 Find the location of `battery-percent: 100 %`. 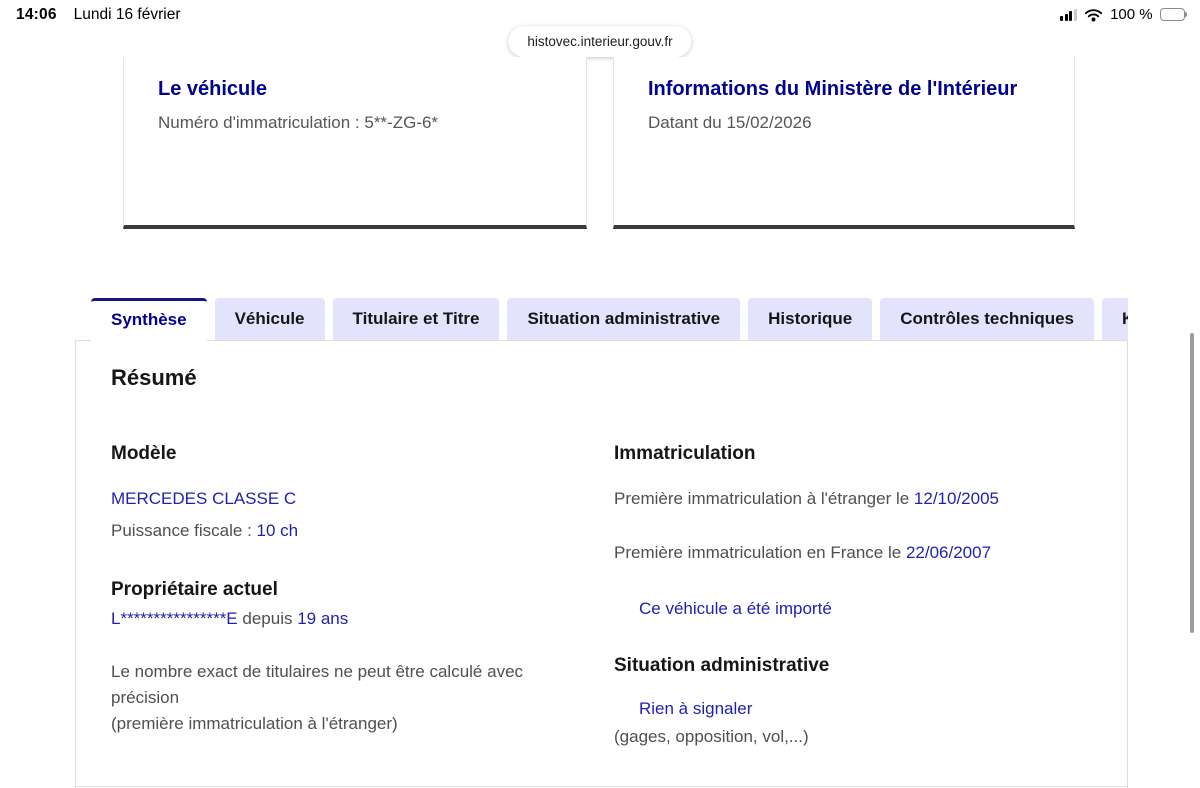

battery-percent: 100 % is located at coordinates (1131, 14).